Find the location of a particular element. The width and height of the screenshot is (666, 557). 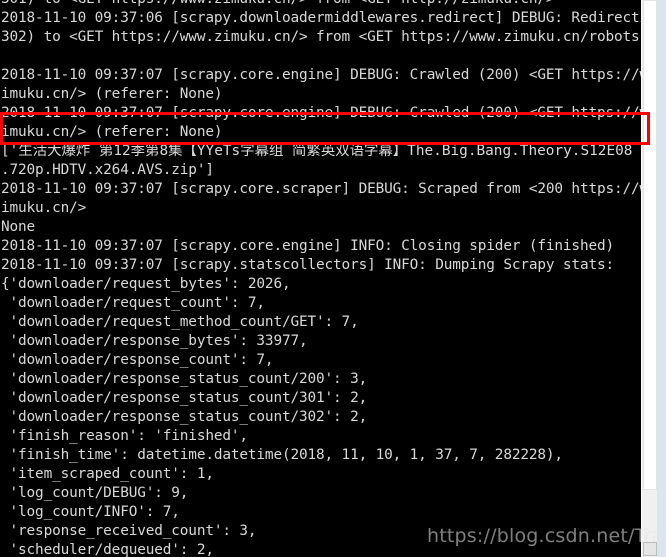

vertical-scrollbar is located at coordinates (649, 278).